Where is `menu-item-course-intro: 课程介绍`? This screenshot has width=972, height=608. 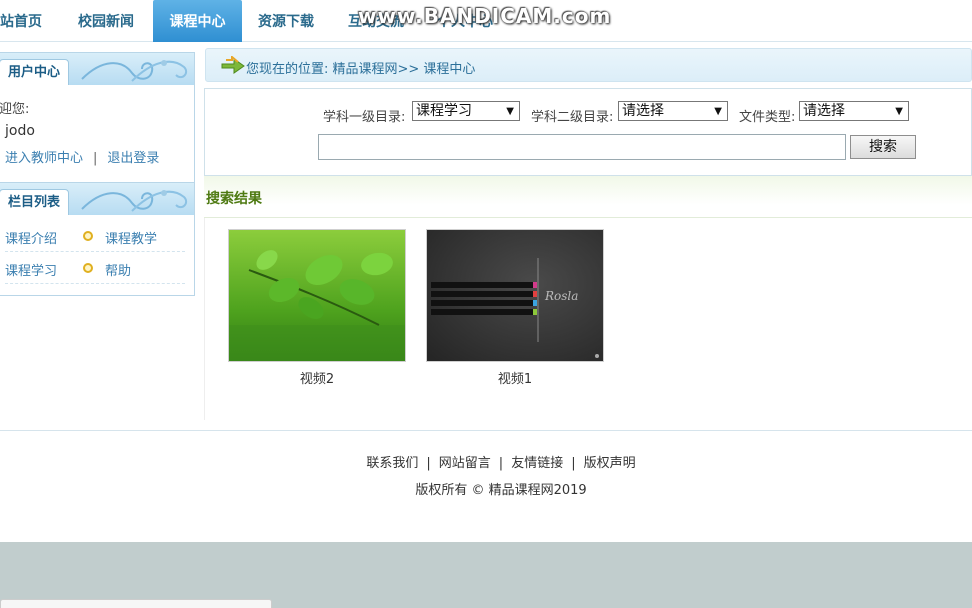 menu-item-course-intro: 课程介绍 is located at coordinates (31, 237).